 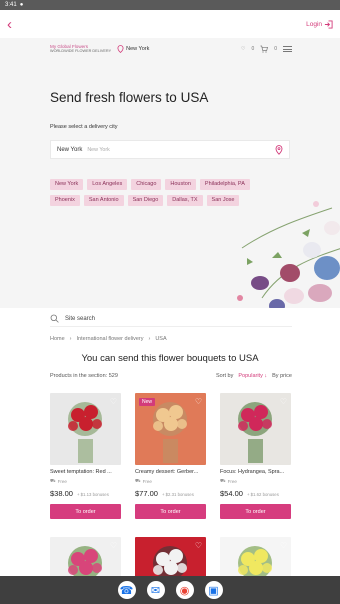 What do you see at coordinates (57, 339) in the screenshot?
I see `breadcrumb-home: Home` at bounding box center [57, 339].